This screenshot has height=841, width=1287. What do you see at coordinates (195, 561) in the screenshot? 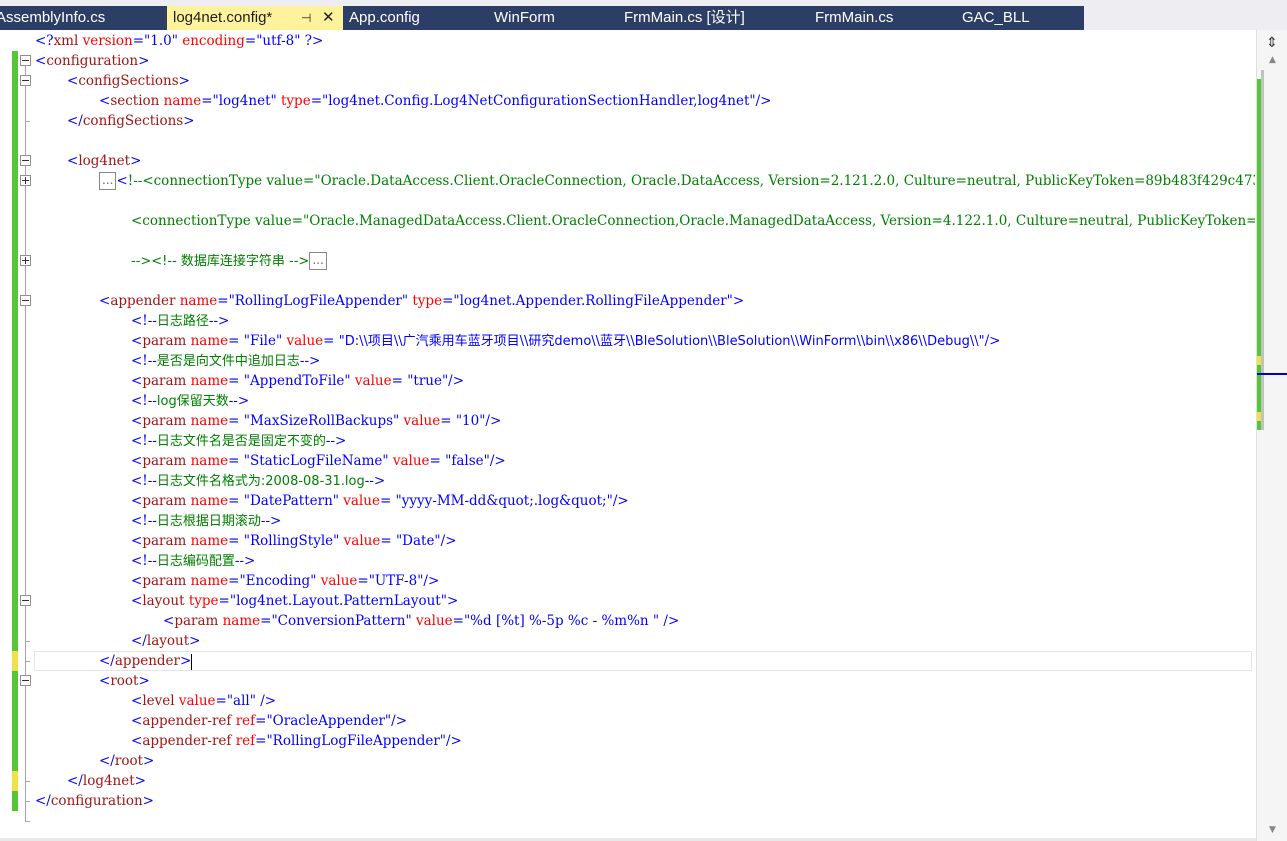
I see `code-token: 日志编码配置` at bounding box center [195, 561].